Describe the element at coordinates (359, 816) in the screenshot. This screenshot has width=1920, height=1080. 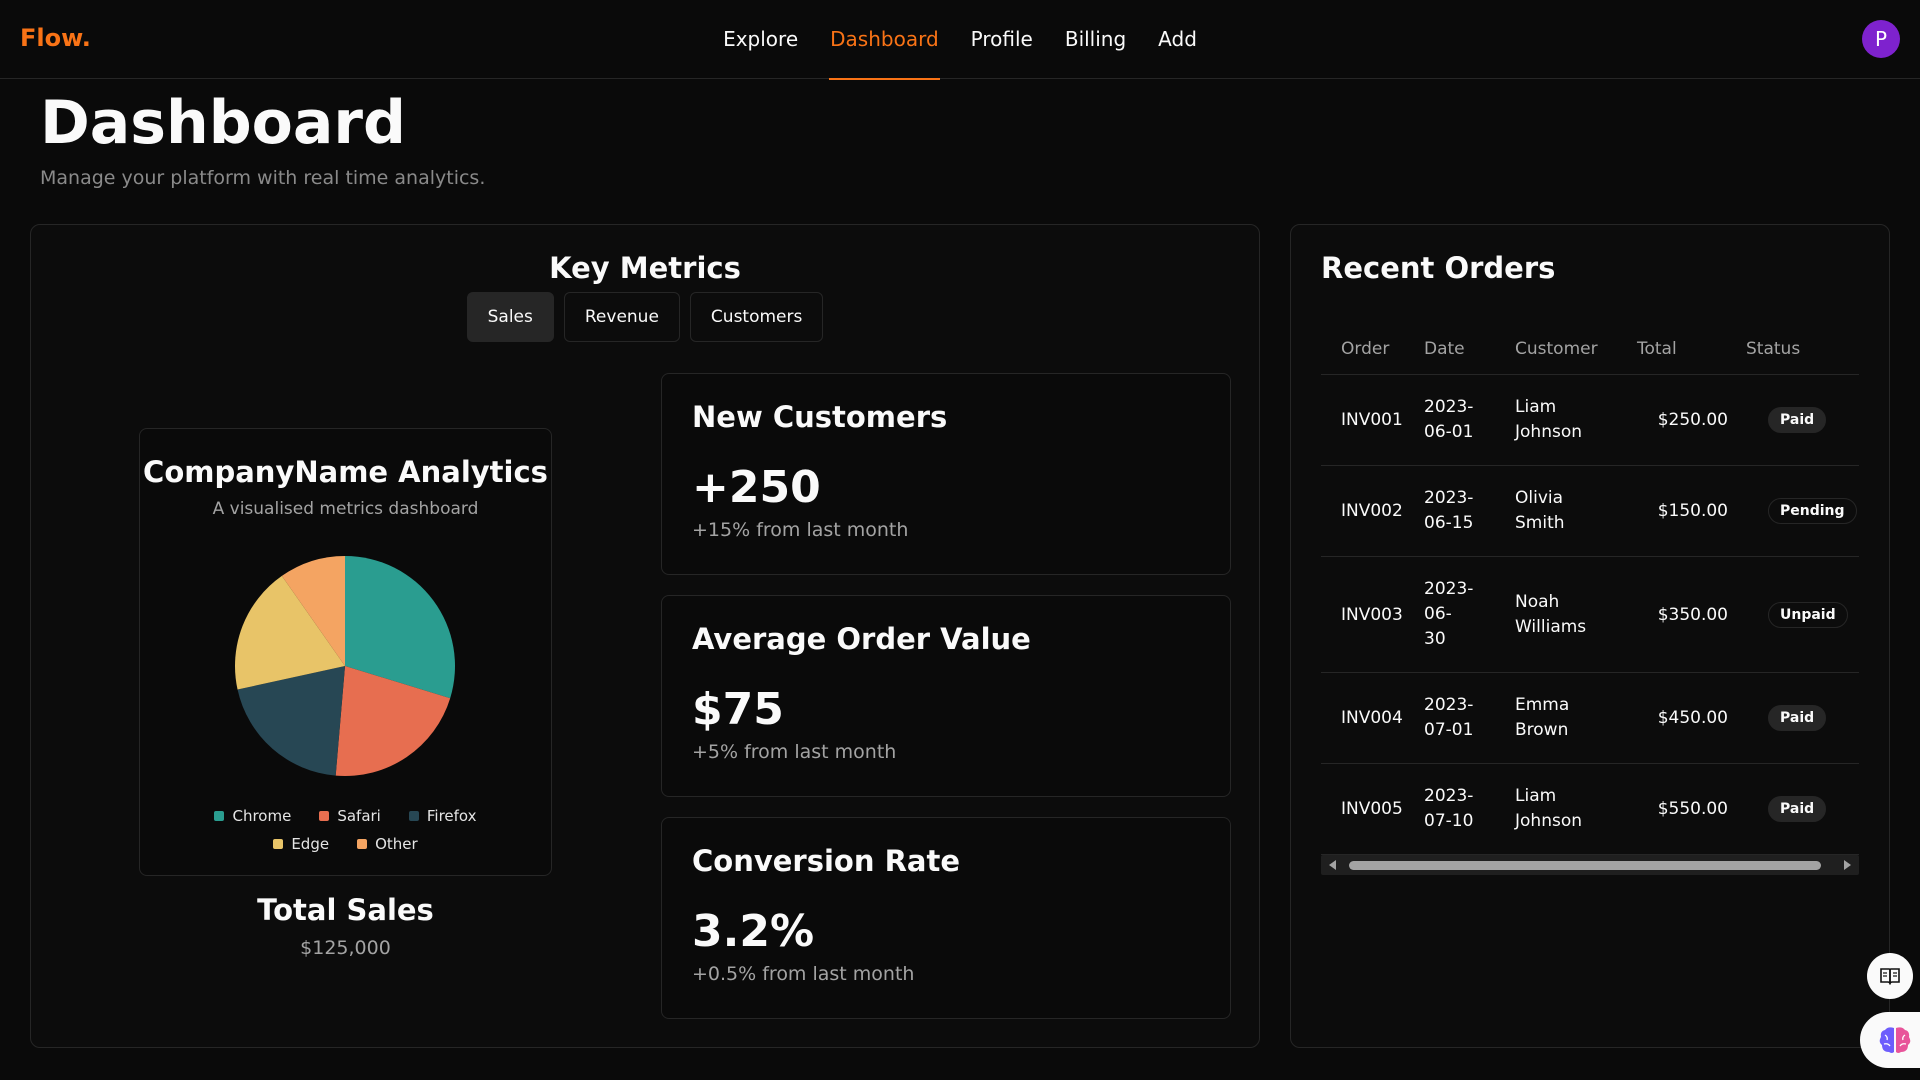
I see `legend-label: Safari` at that location.